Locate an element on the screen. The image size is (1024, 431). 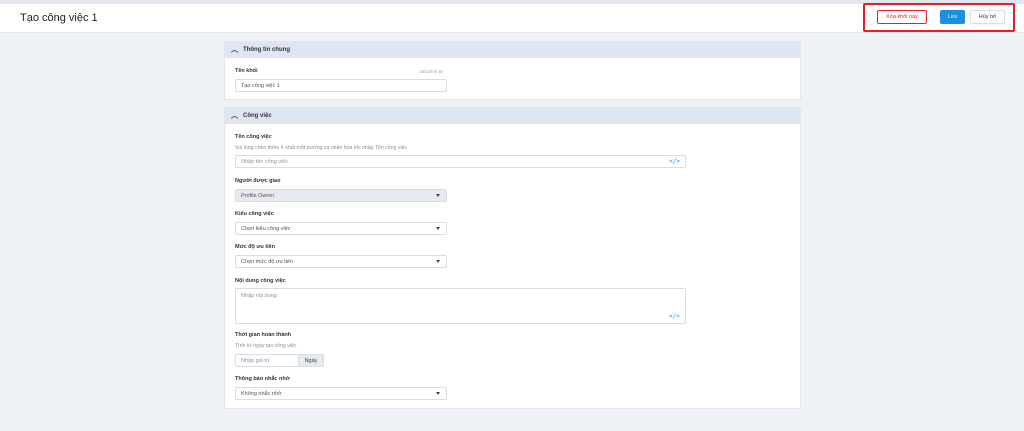
priority-select: Chọn mức độ ưu tiên is located at coordinates (341, 261).